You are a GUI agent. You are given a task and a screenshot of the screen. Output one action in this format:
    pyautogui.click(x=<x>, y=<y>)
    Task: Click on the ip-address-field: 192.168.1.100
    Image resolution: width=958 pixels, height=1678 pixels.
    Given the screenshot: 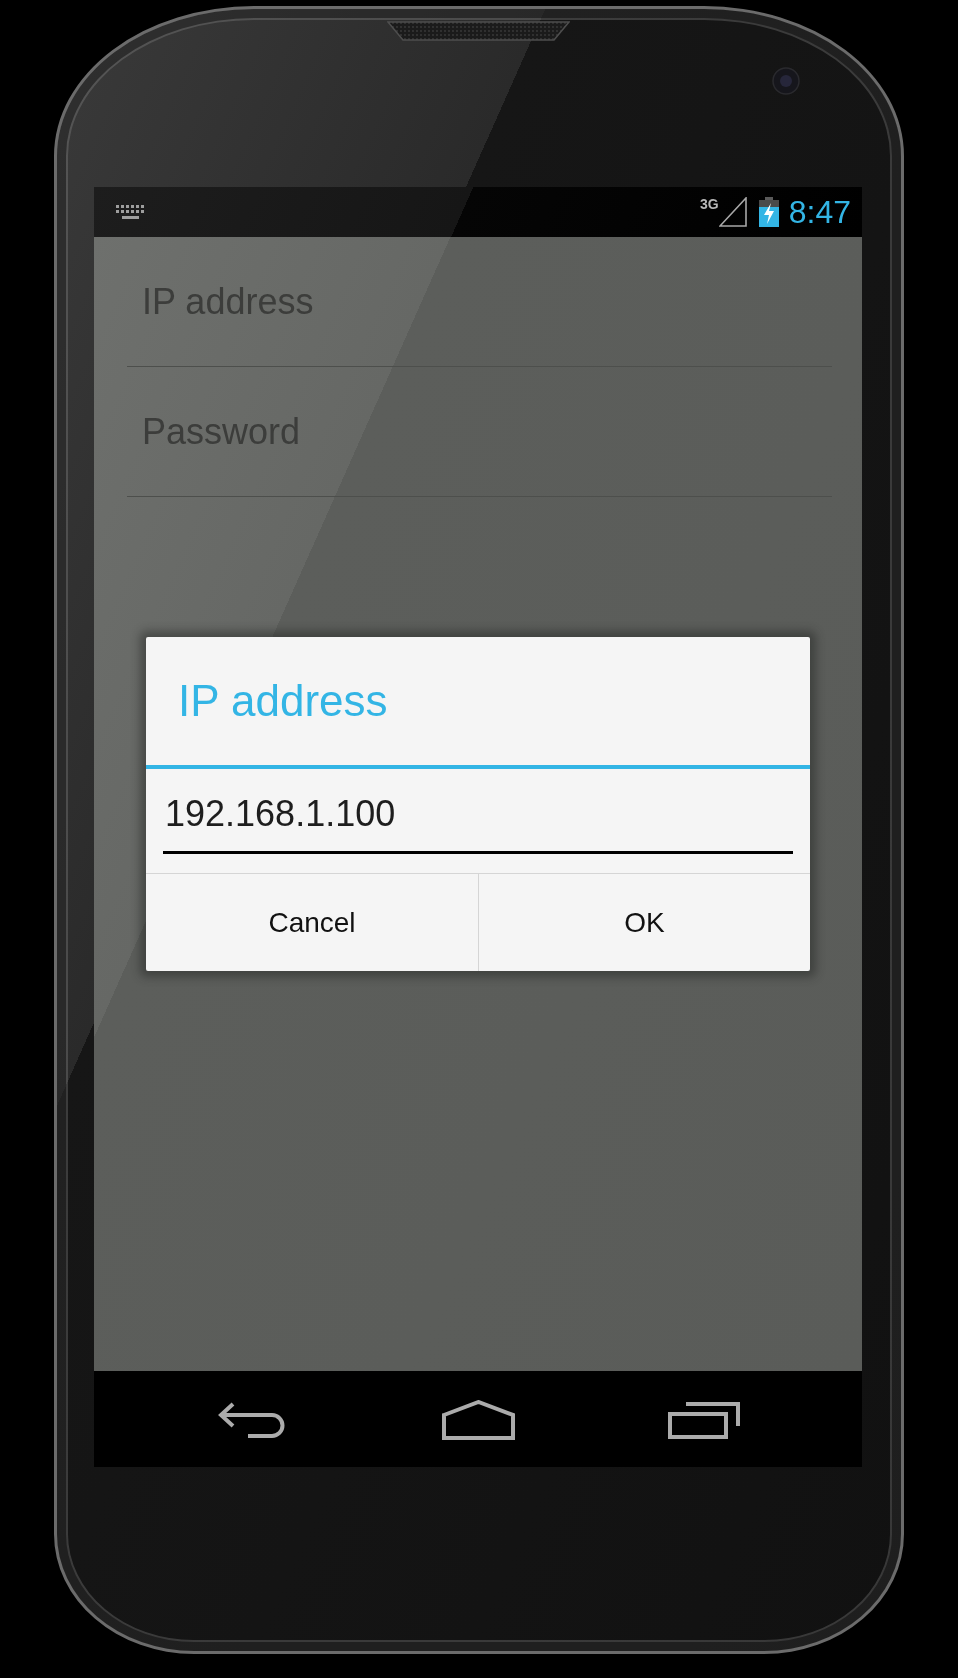 What is the action you would take?
    pyautogui.click(x=478, y=822)
    